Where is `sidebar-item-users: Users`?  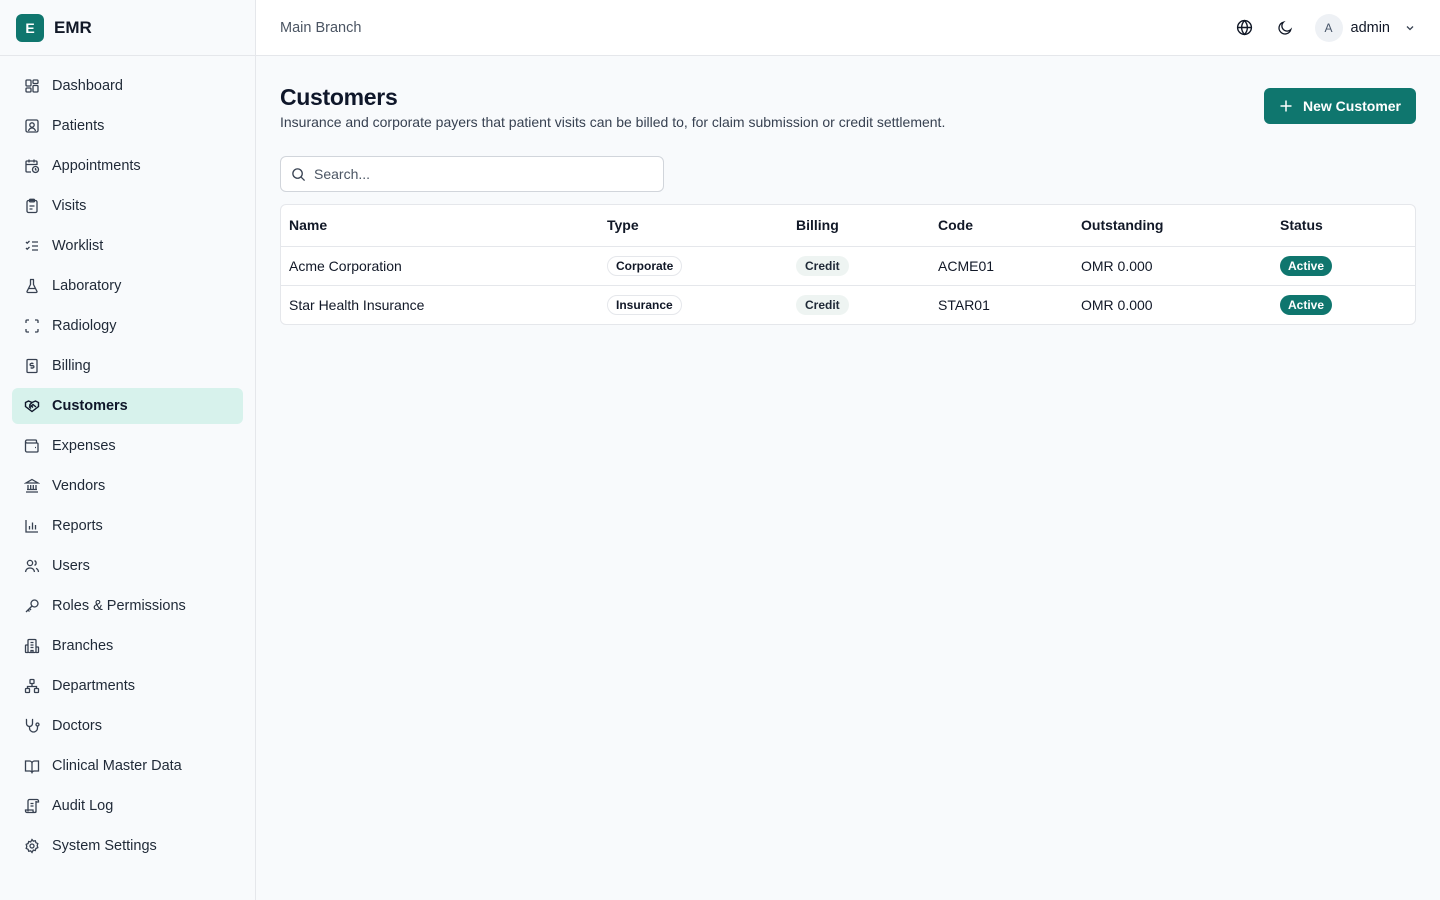 sidebar-item-users: Users is located at coordinates (127, 566).